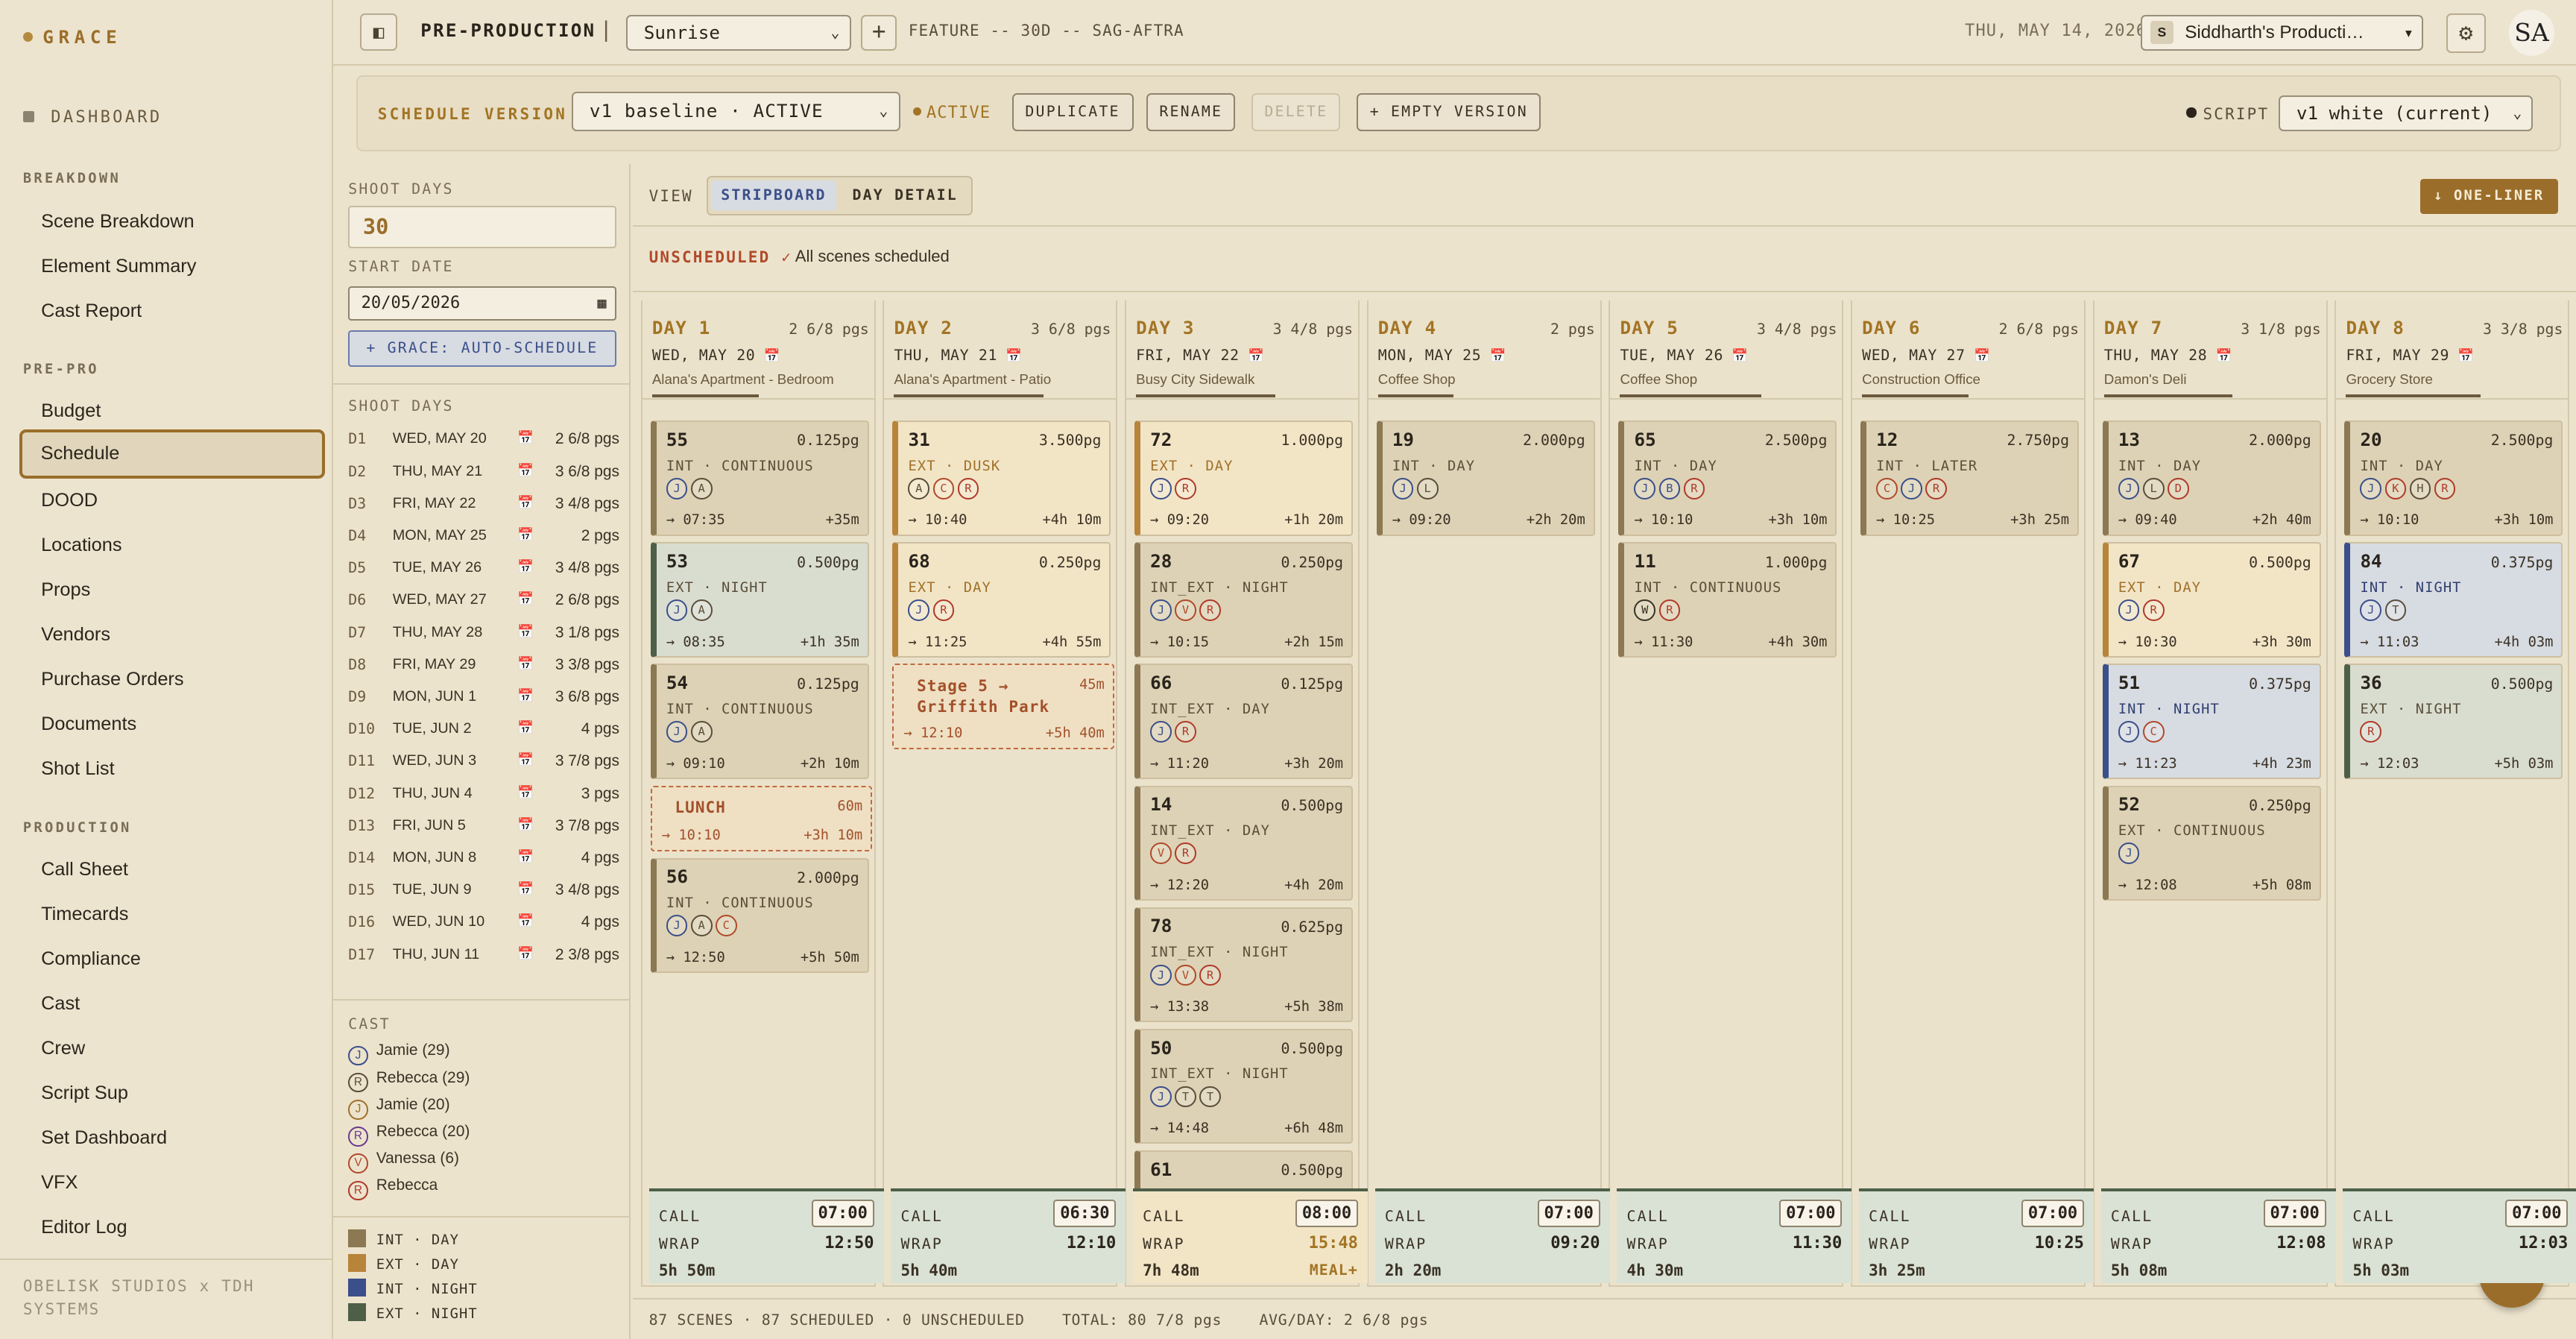 The height and width of the screenshot is (1339, 2576). I want to click on cast-item: V Vanessa (6), so click(403, 1162).